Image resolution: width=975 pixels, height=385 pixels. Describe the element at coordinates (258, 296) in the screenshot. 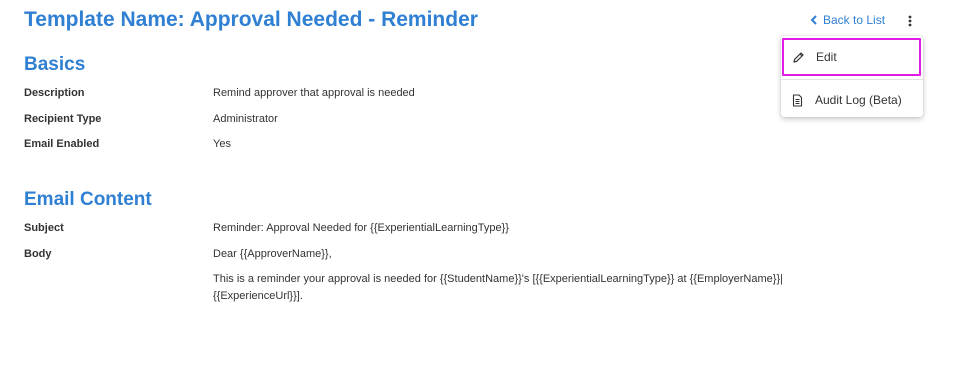

I see `body-line: {{ExperienceUrl}}].` at that location.